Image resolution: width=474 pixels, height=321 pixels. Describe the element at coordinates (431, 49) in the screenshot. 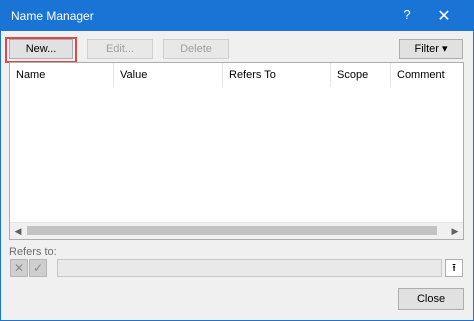

I see `filter-button: Filter ▾` at that location.